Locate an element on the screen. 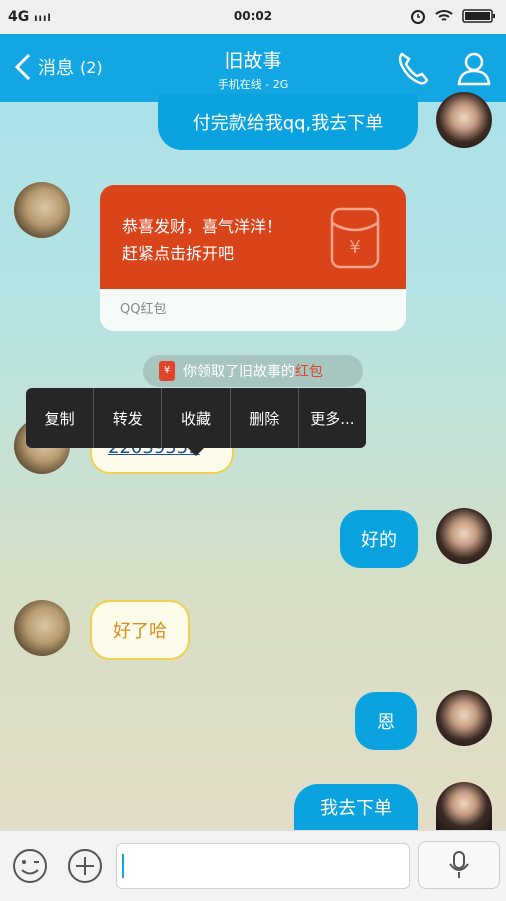 This screenshot has width=506, height=901. menu-copy: 复制 is located at coordinates (60, 418).